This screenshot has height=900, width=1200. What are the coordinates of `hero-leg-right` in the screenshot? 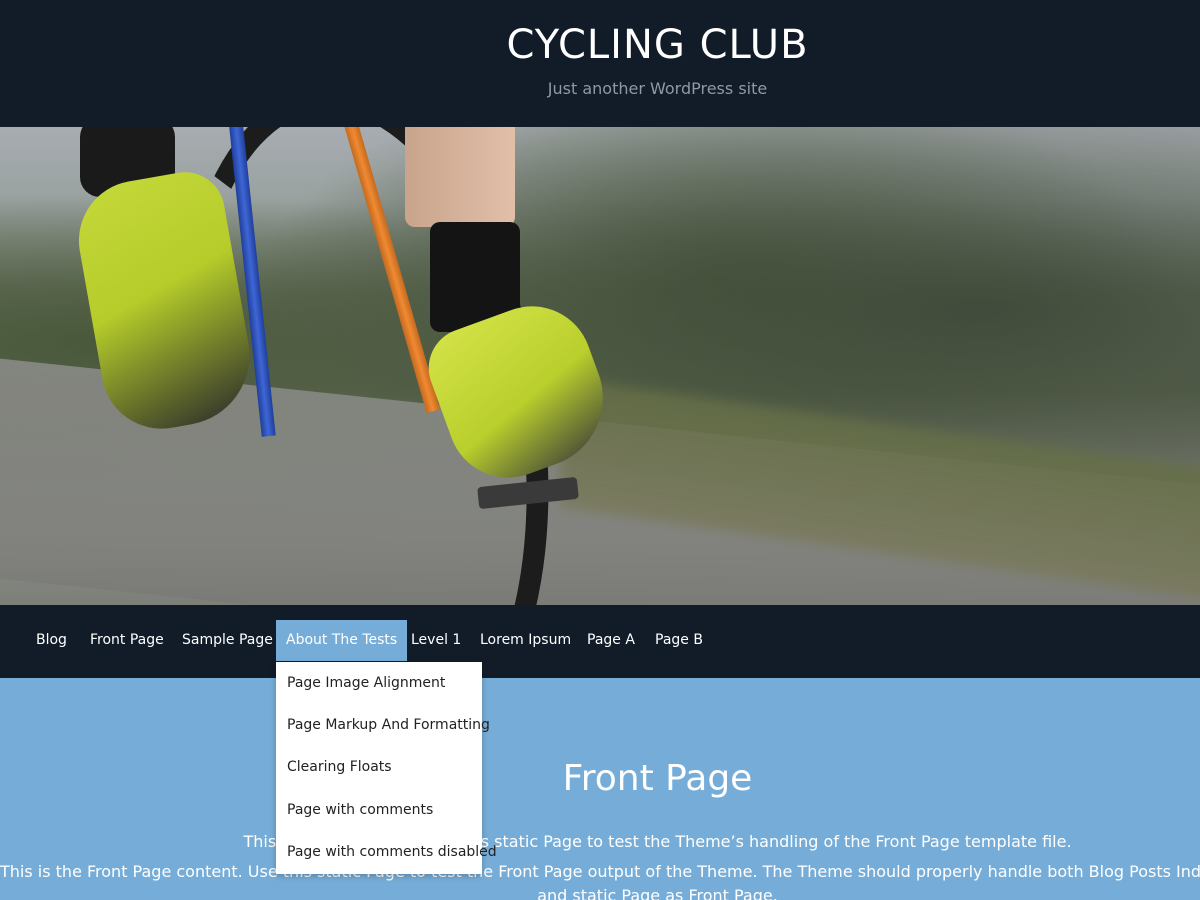 It's located at (460, 177).